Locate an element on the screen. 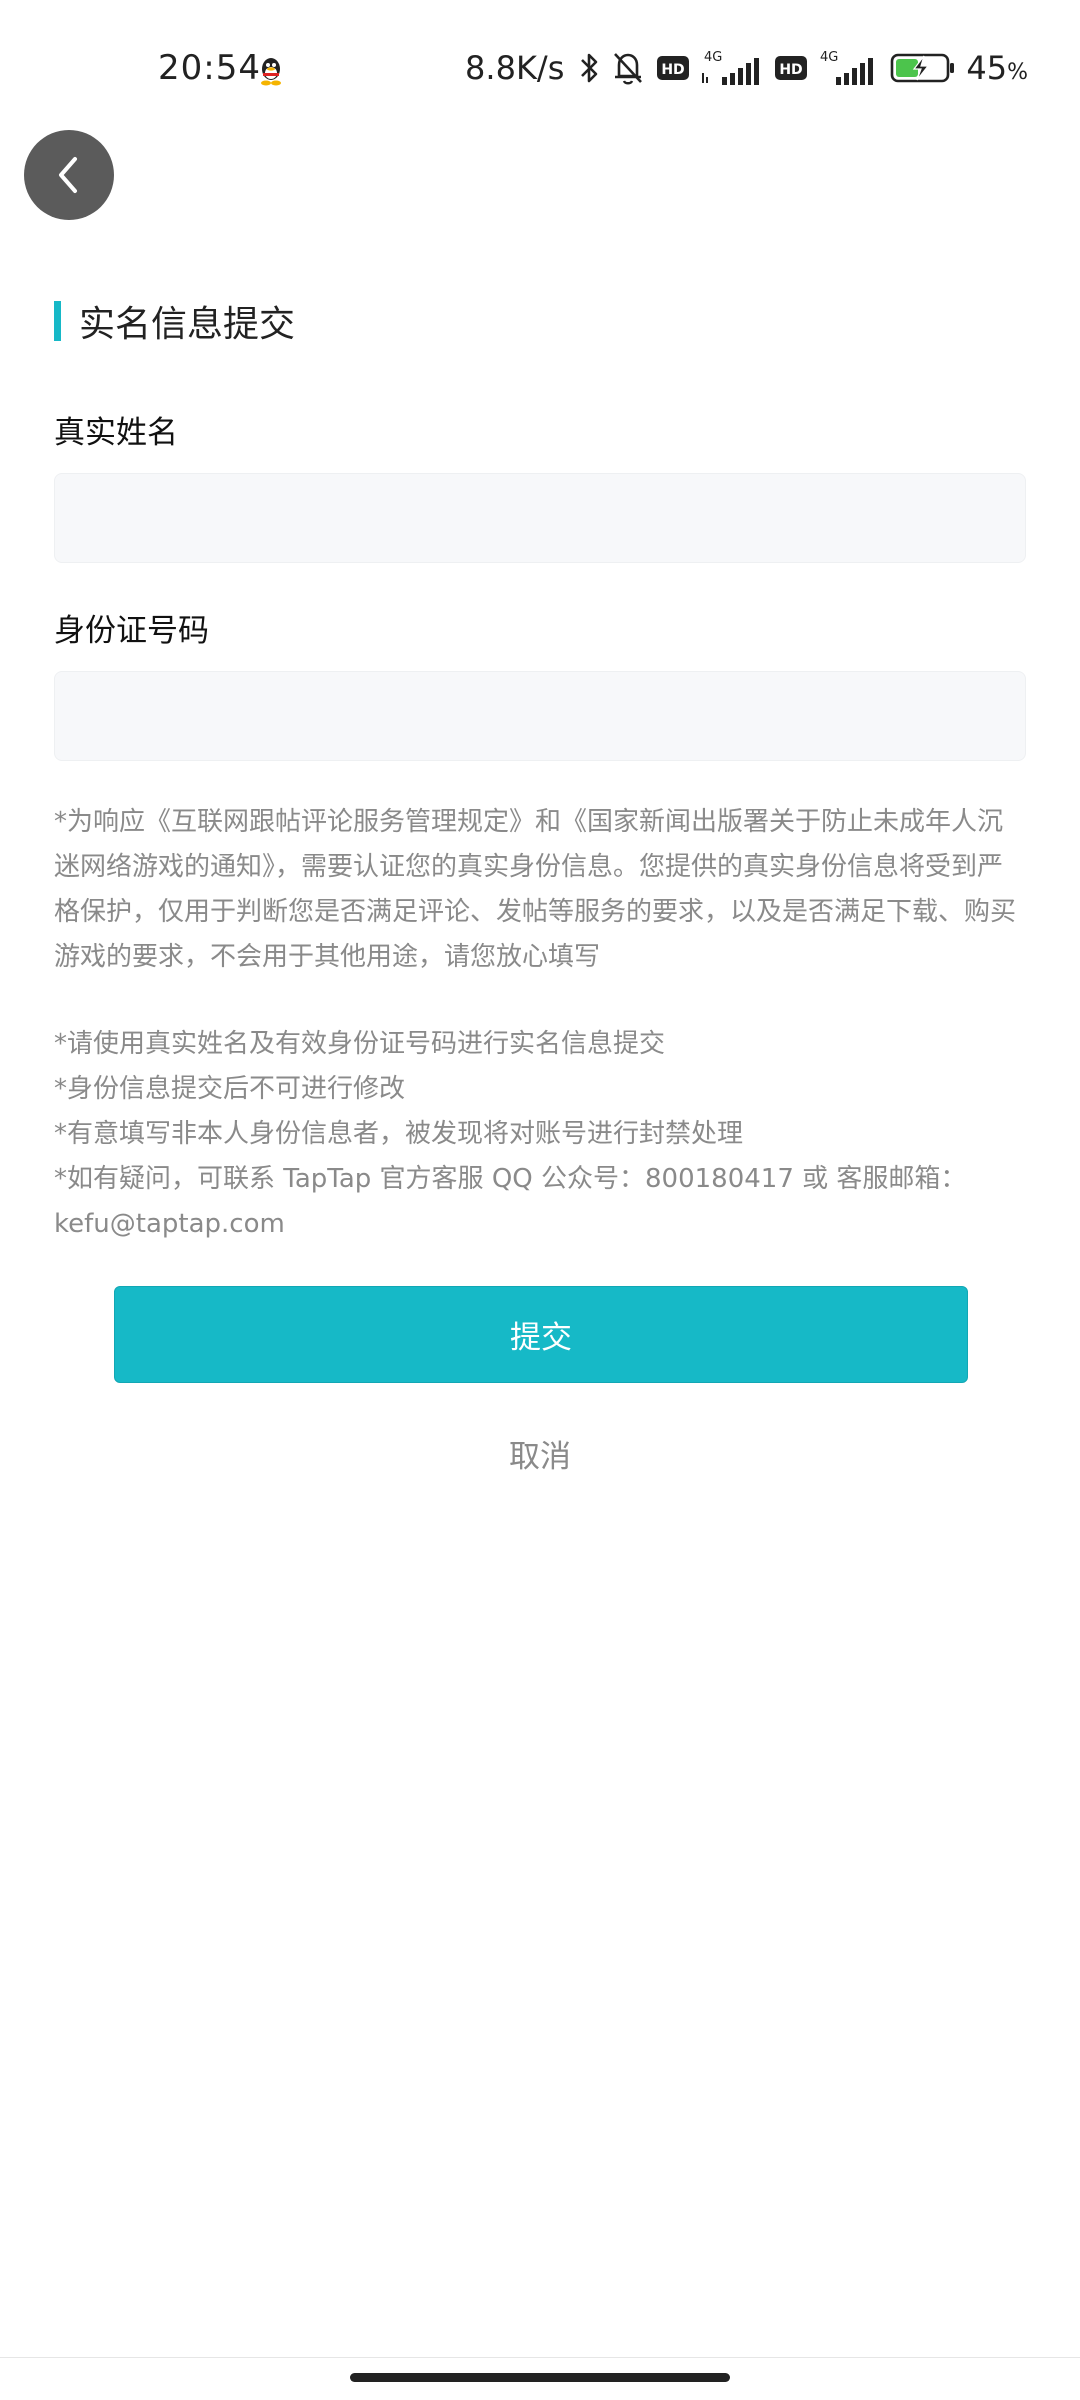 This screenshot has height=2400, width=1080. title-accent-bar is located at coordinates (57, 321).